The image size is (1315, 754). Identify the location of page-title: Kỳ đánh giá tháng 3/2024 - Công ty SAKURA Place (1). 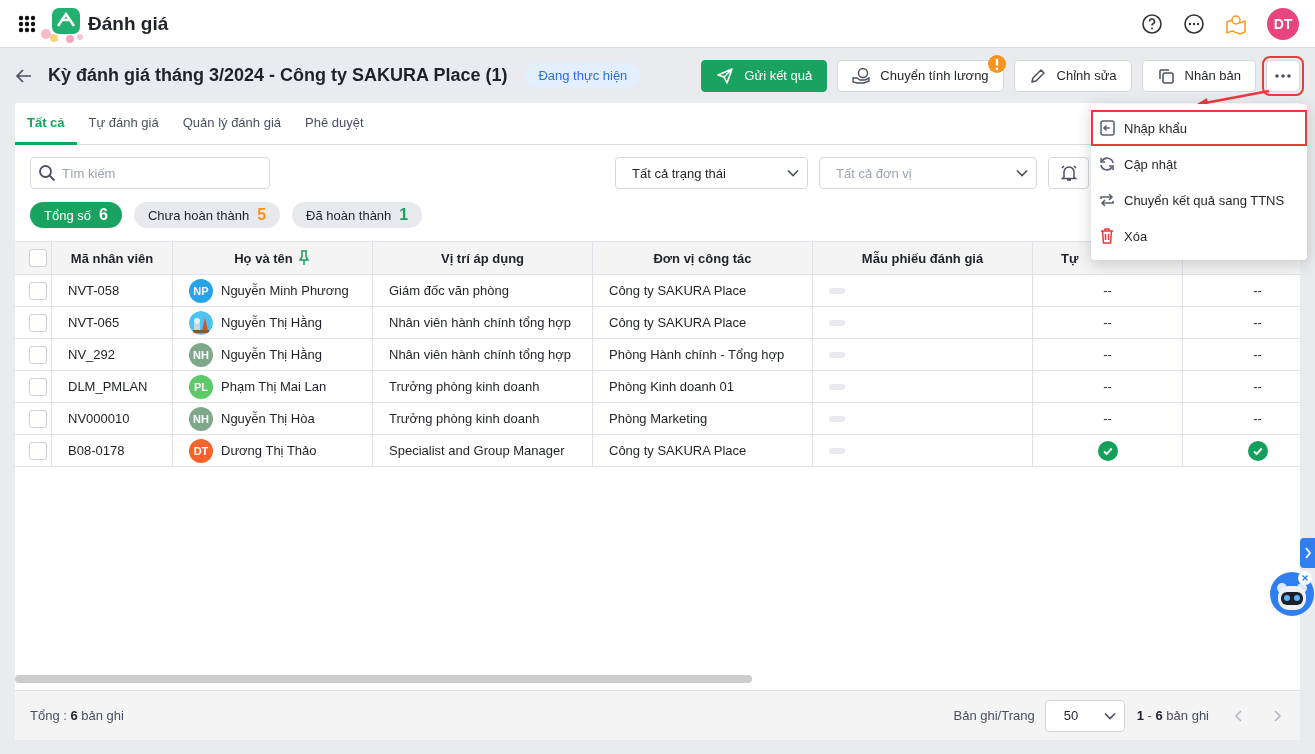
(278, 75).